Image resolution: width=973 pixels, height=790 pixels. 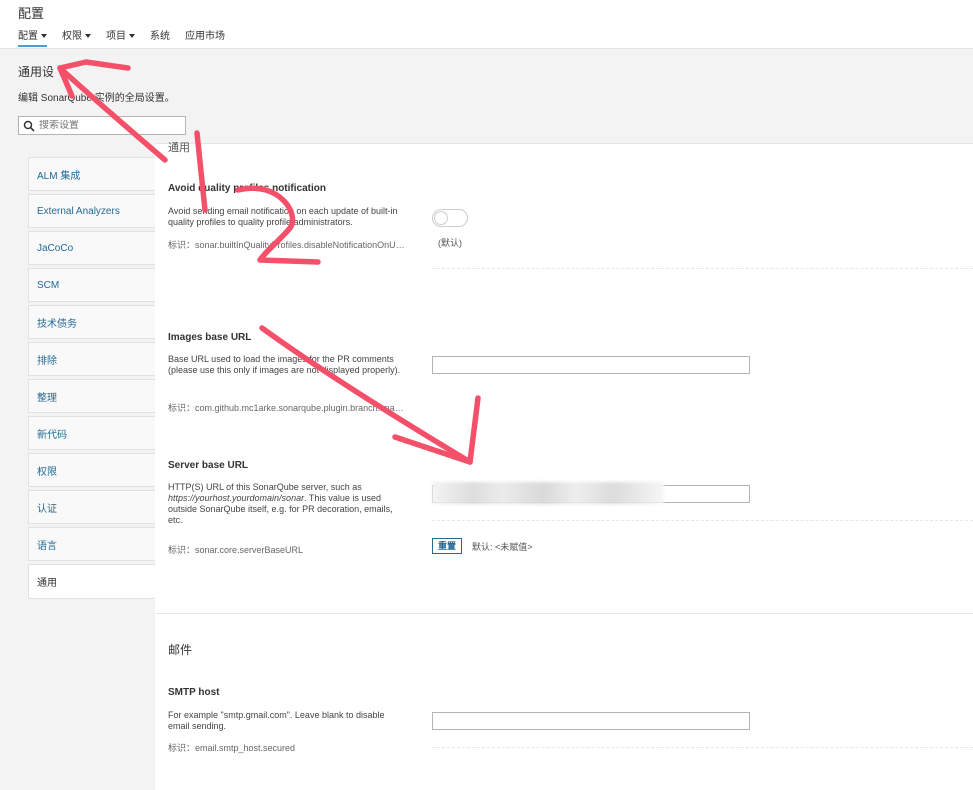 I want to click on sidebar-item-new-code: 新代码, so click(x=92, y=433).